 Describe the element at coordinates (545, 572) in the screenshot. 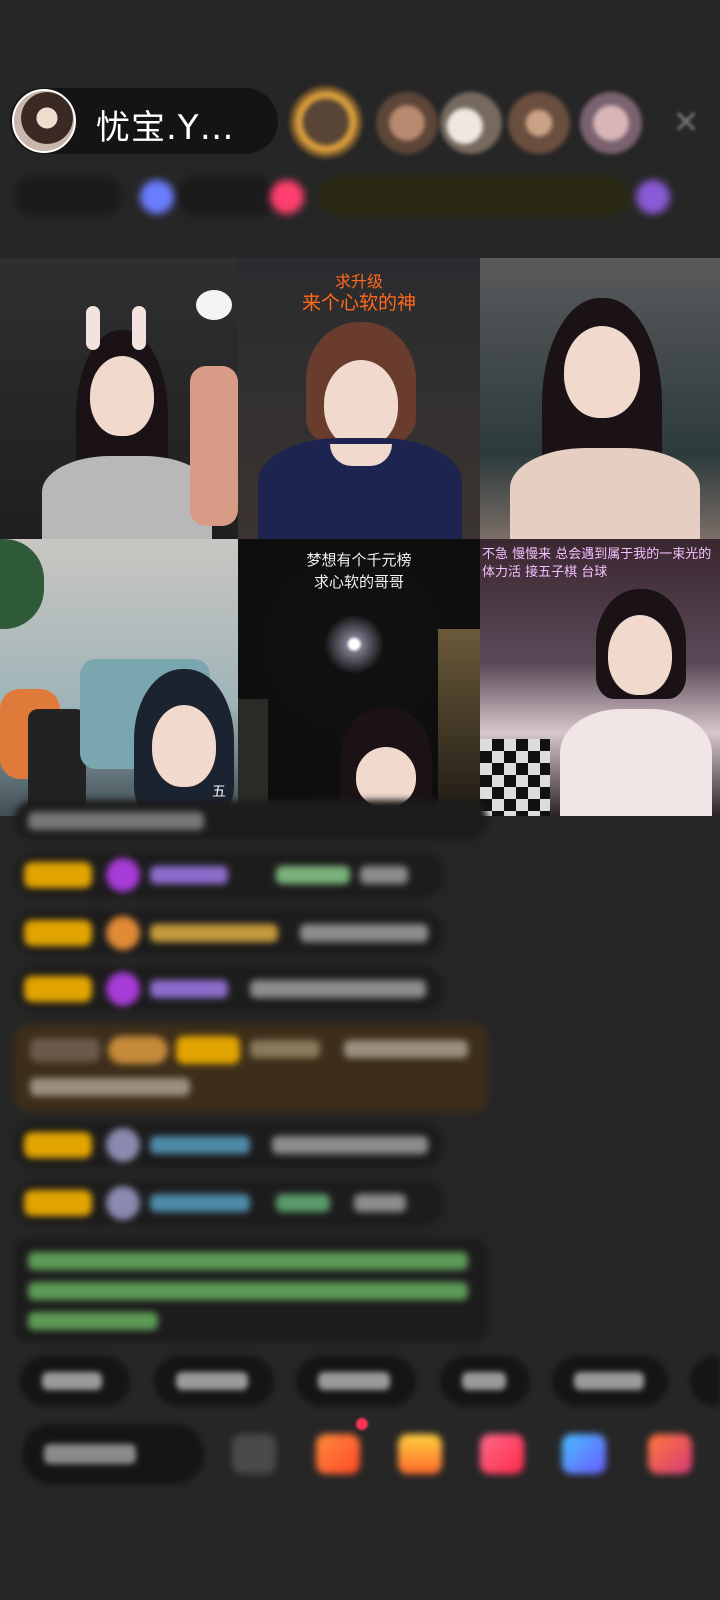

I see `tile-caption: 体力活 接五子棋 台球` at that location.